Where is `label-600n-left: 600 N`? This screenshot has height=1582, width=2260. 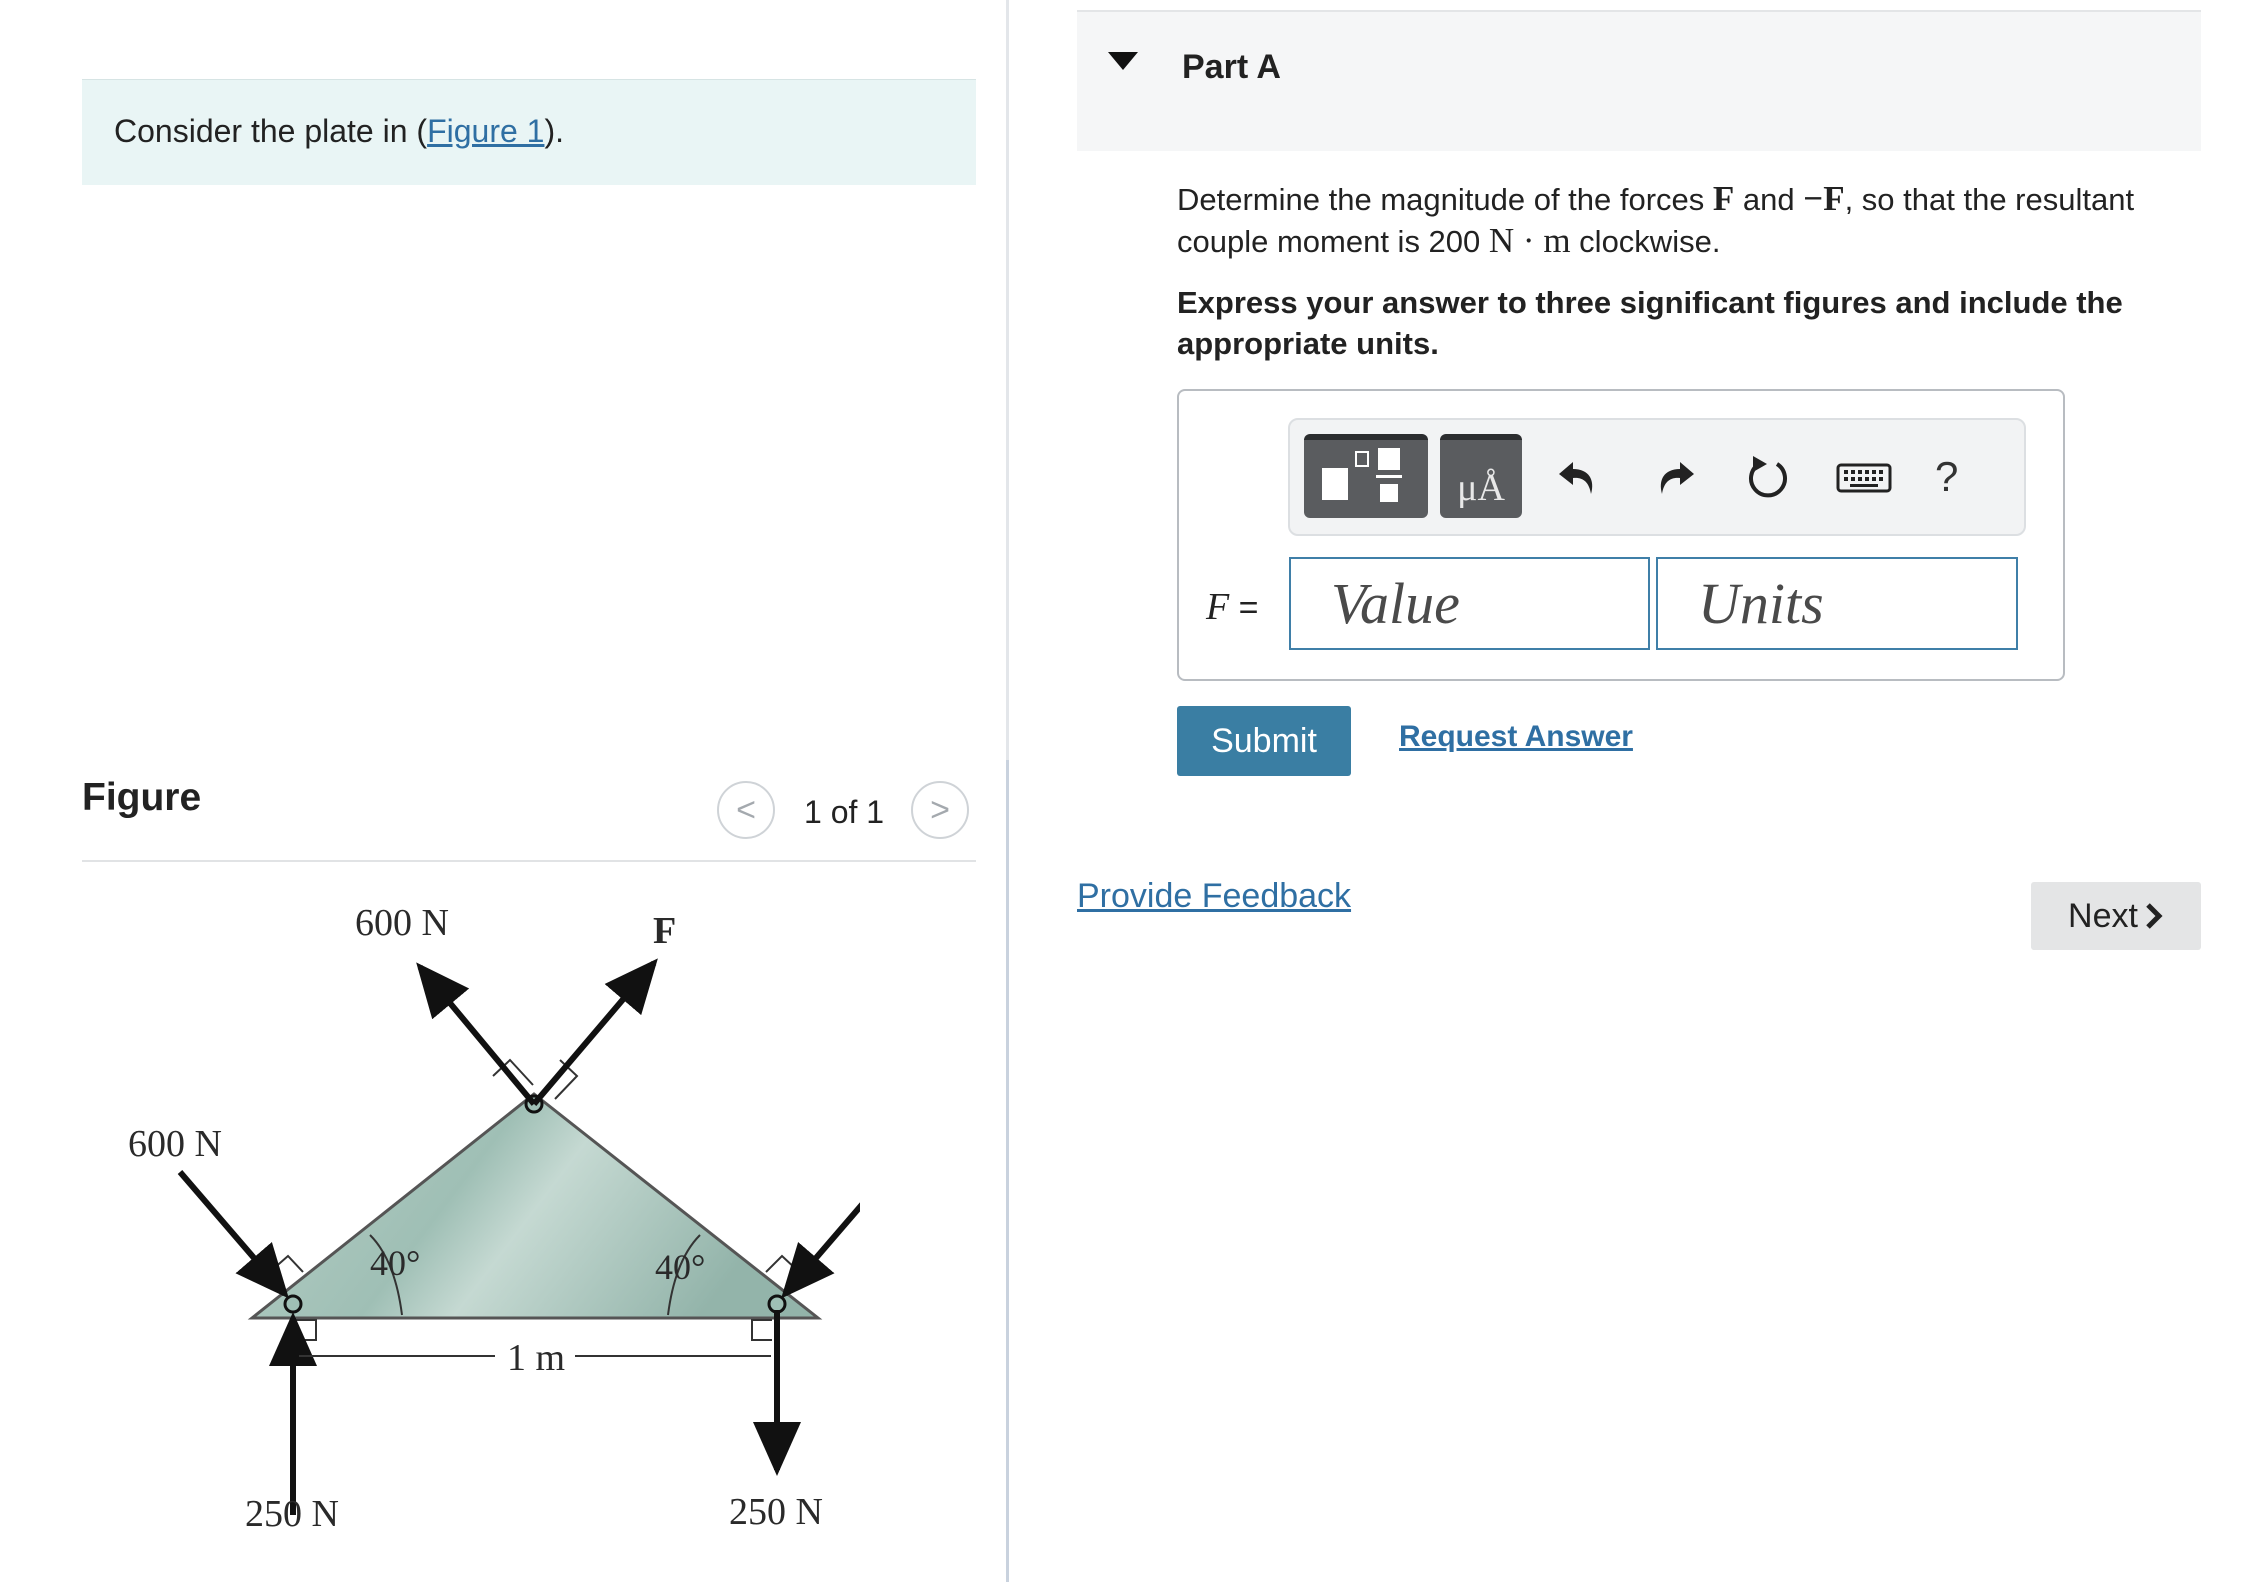 label-600n-left: 600 N is located at coordinates (175, 1144).